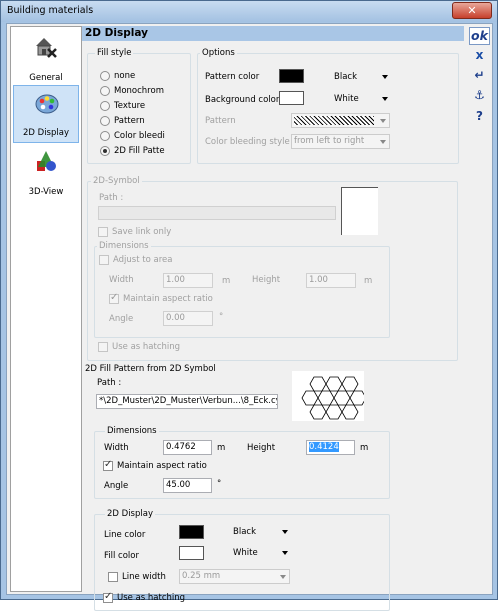 Image resolution: width=498 pixels, height=611 pixels. I want to click on color-bleeding-value: from left to right, so click(329, 141).